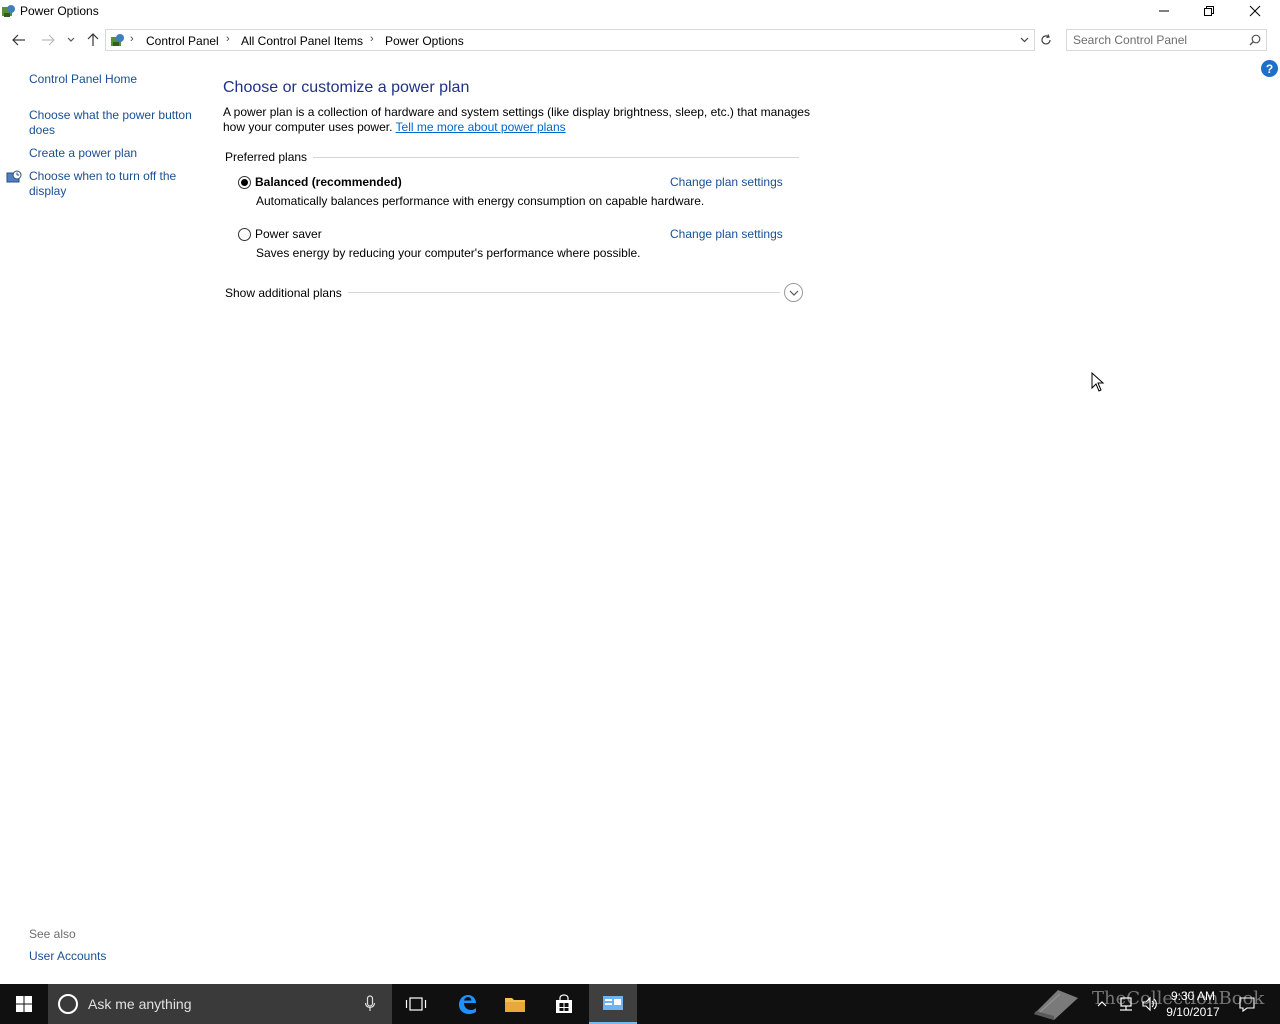 Image resolution: width=1280 pixels, height=1024 pixels. What do you see at coordinates (1056, 1005) in the screenshot?
I see `watermark-book-icon` at bounding box center [1056, 1005].